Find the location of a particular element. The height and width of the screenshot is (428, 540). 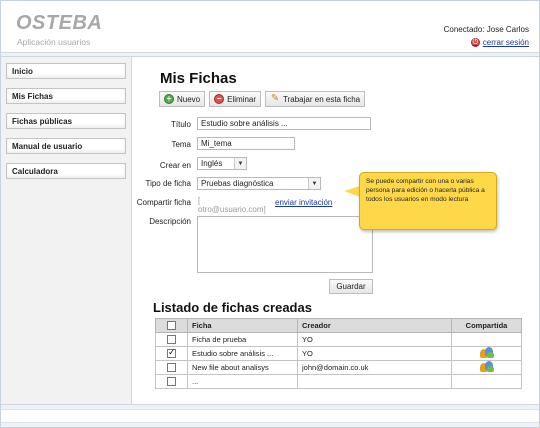

logout-link: ⏻ cerrar sesión is located at coordinates (499, 42).